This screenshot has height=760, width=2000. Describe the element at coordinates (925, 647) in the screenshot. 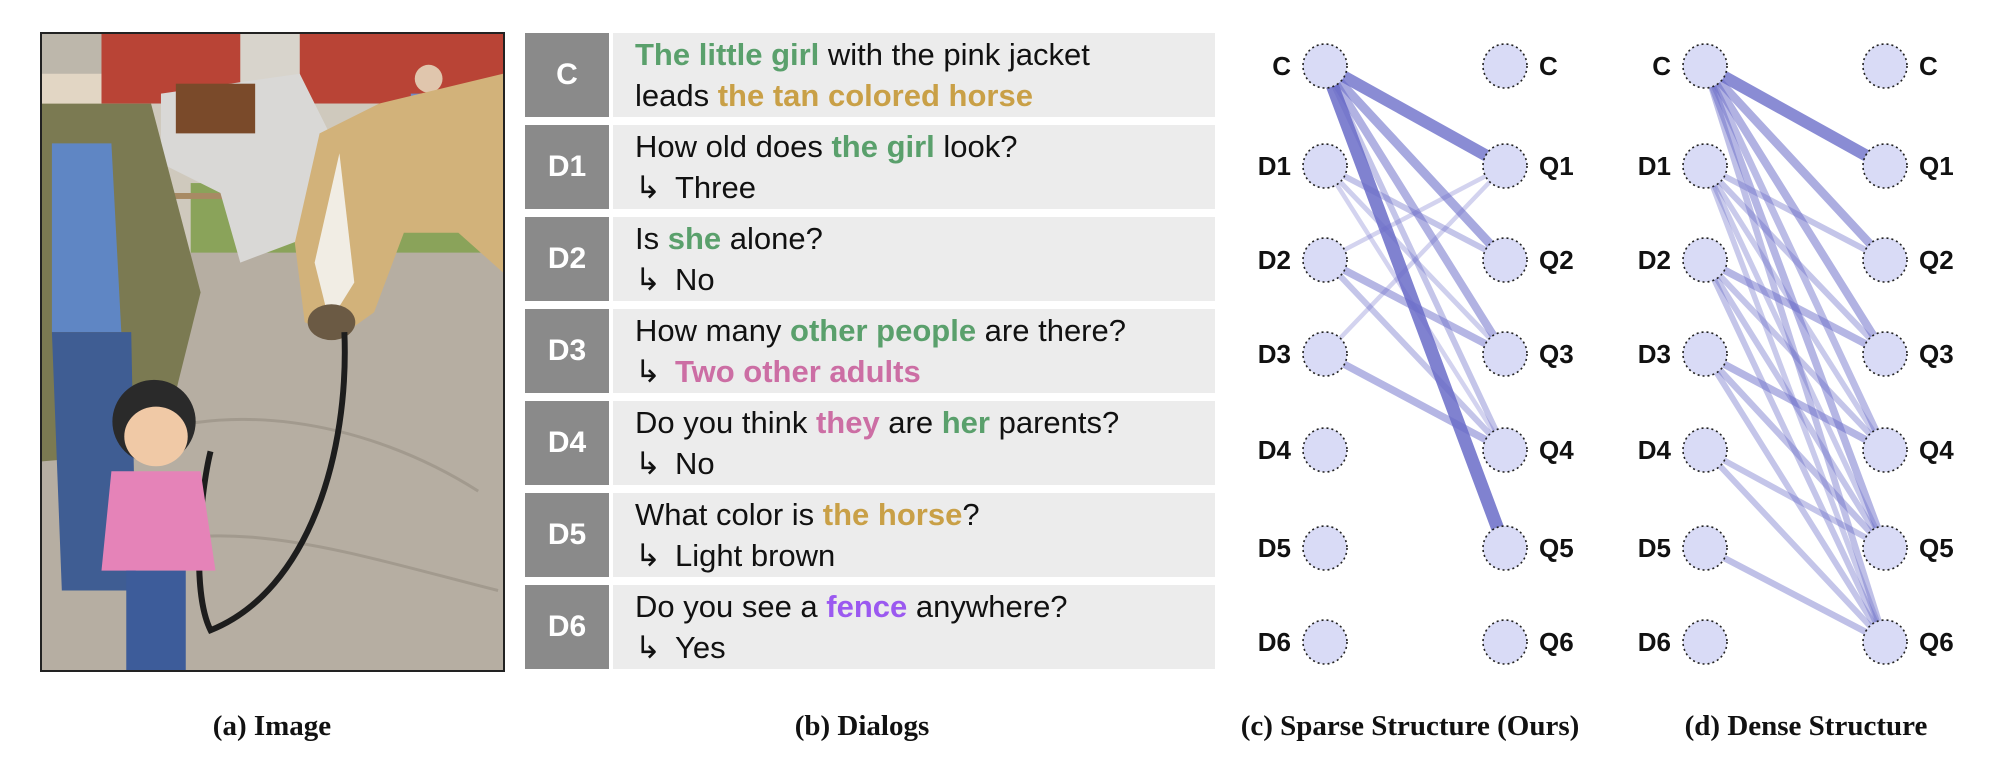

I see `dialog-answer: ↳ Yes` at that location.